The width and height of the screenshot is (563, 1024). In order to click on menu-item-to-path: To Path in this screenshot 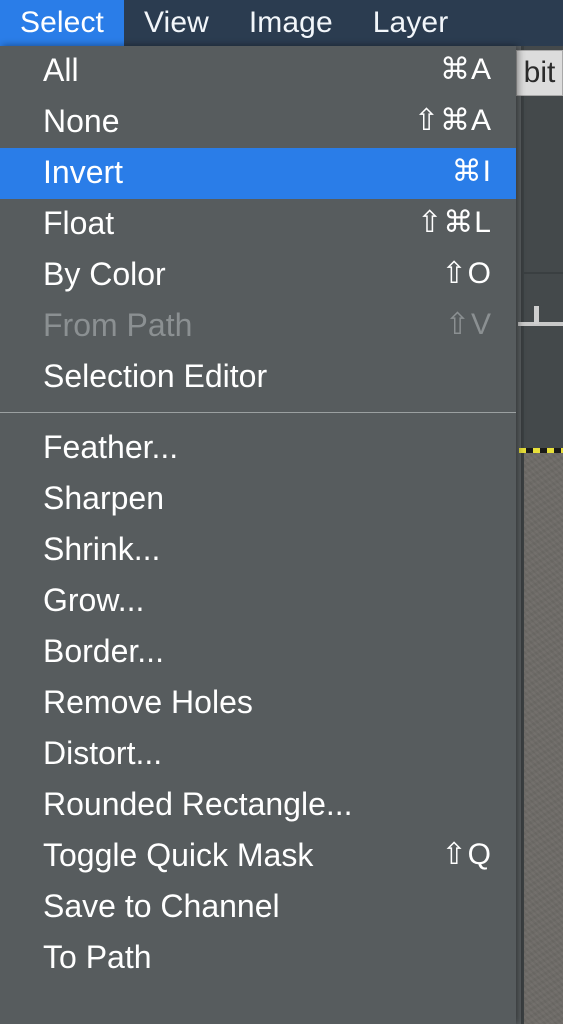, I will do `click(258, 958)`.